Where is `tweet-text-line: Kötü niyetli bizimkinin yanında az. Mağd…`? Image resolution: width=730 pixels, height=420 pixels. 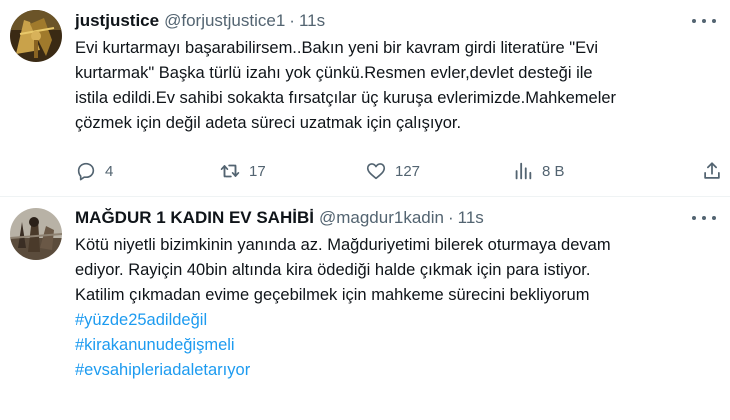 tweet-text-line: Kötü niyetli bizimkinin yanında az. Mağd… is located at coordinates (343, 245).